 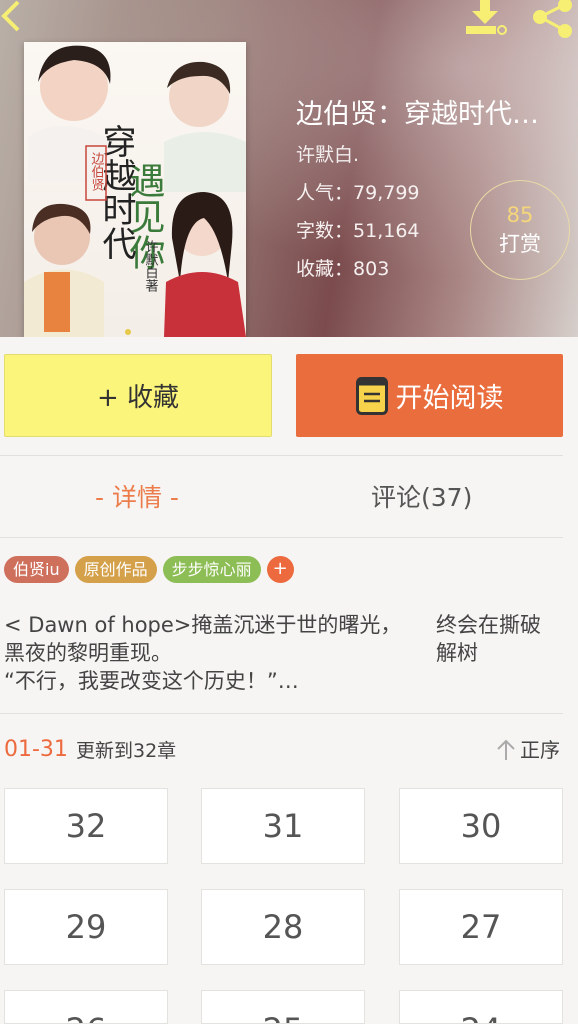 What do you see at coordinates (386, 231) in the screenshot?
I see `stat-value: 51,164` at bounding box center [386, 231].